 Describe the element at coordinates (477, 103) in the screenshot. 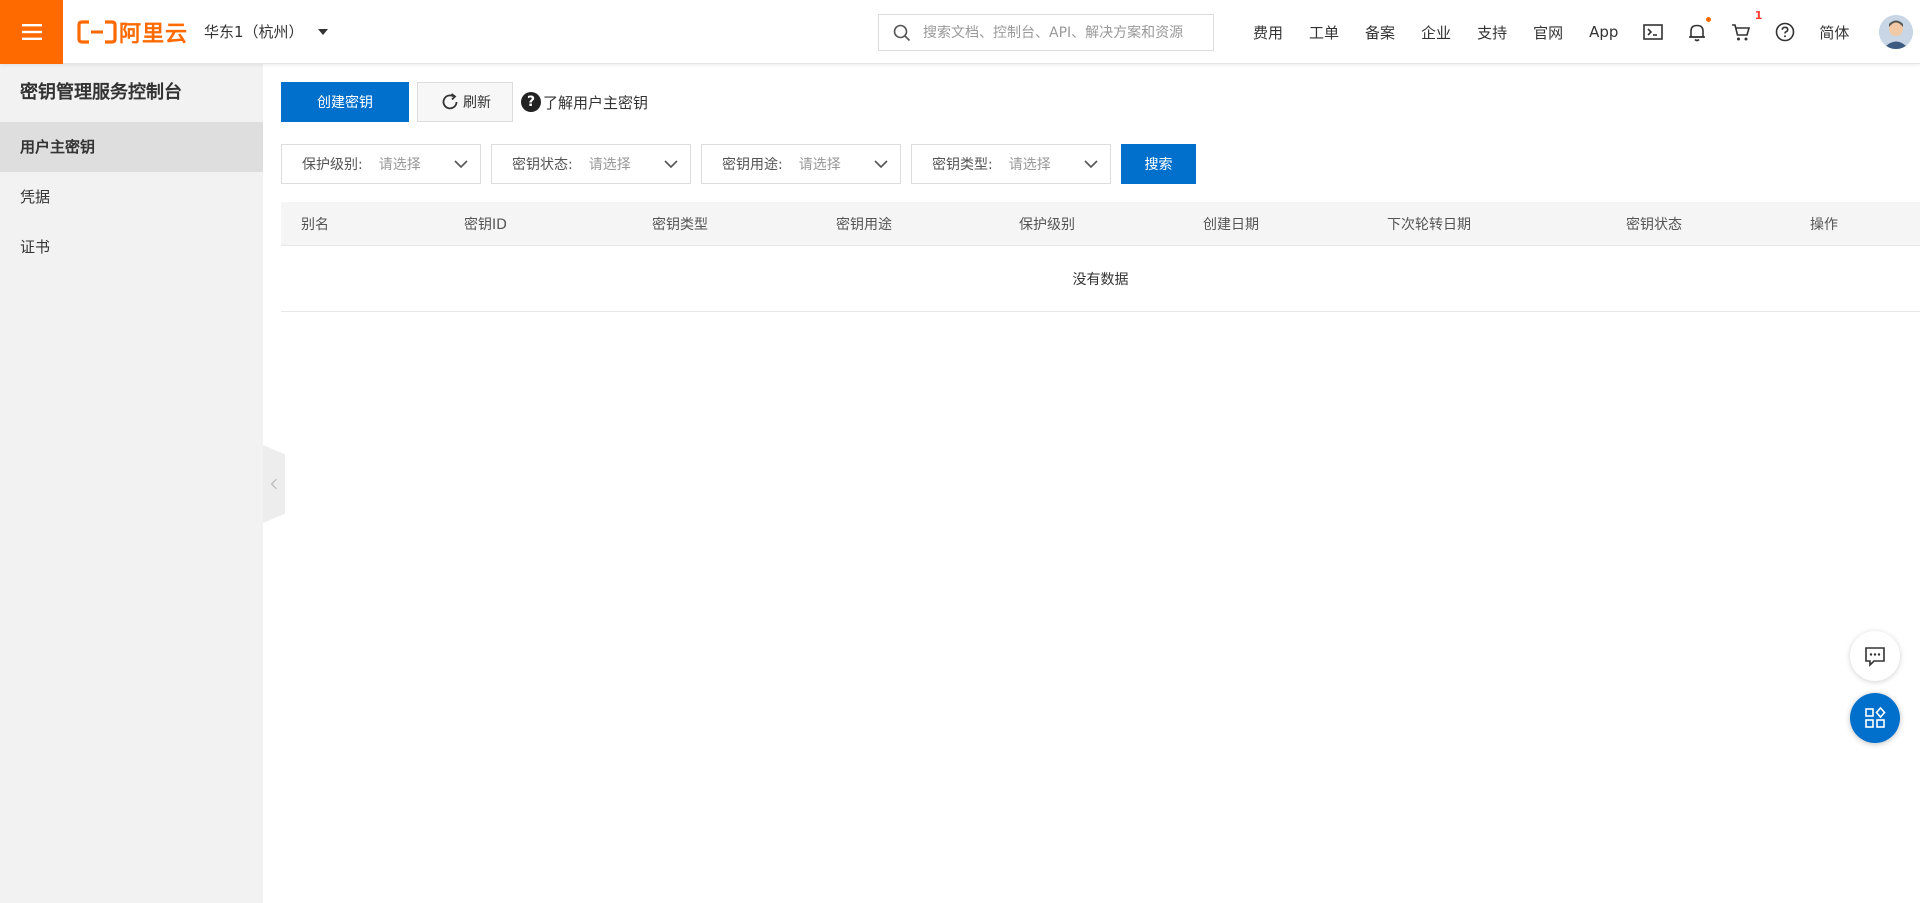

I see `refresh-label: 刷新` at that location.